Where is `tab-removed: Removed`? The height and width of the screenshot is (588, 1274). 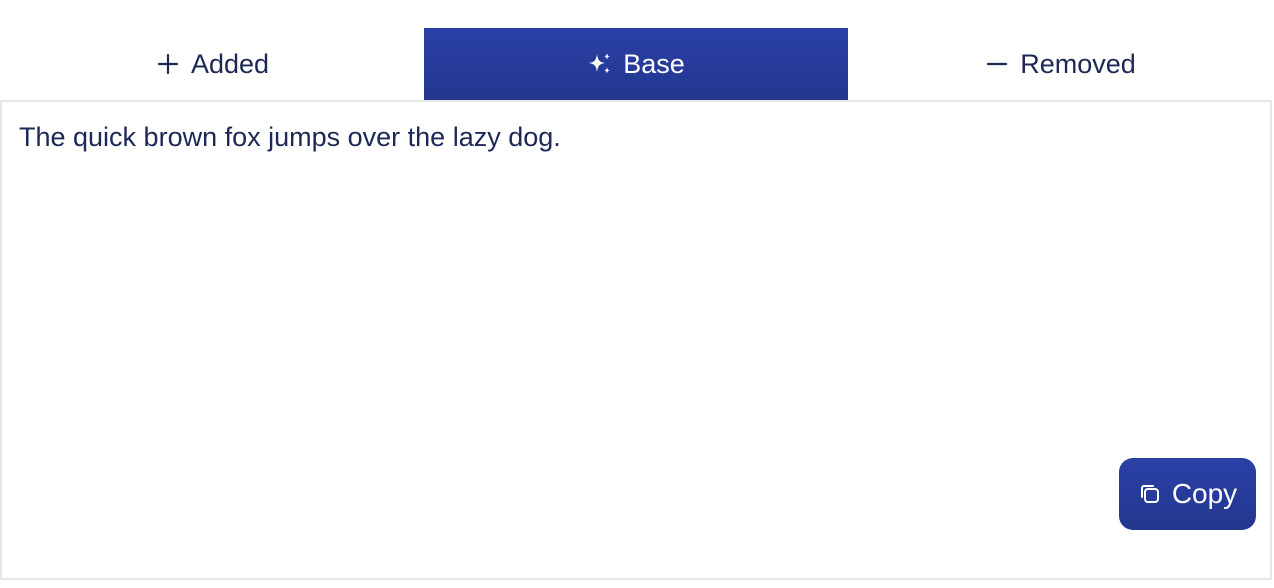
tab-removed: Removed is located at coordinates (1060, 64).